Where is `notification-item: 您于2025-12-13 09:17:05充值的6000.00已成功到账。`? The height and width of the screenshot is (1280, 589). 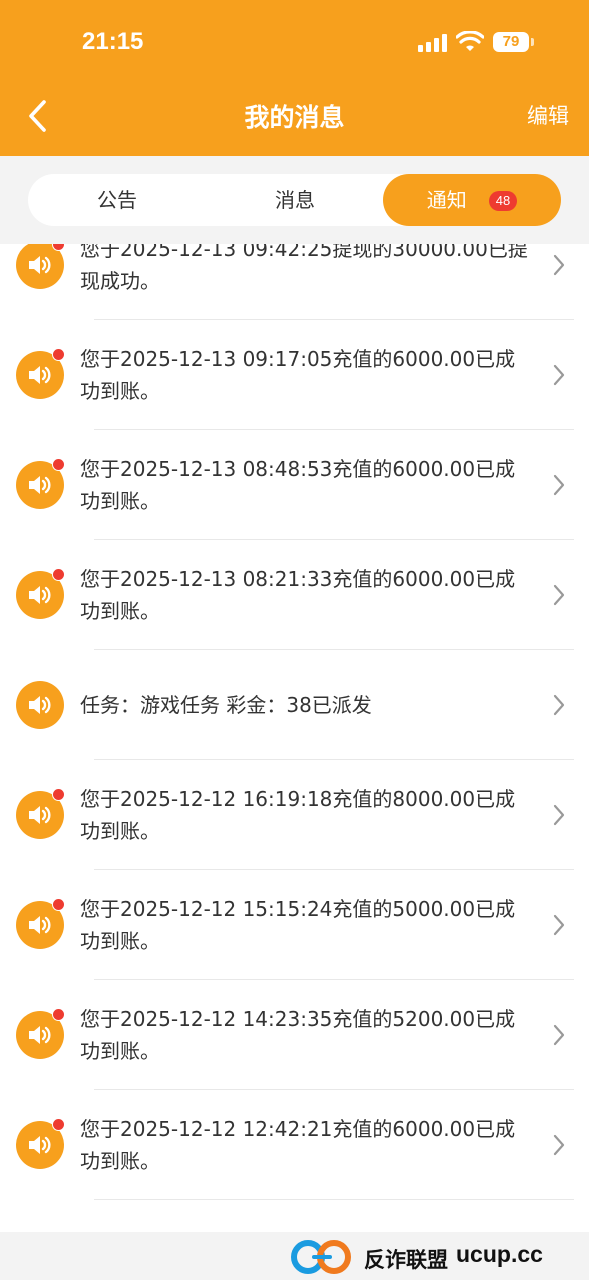 notification-item: 您于2025-12-13 09:17:05充值的6000.00已成功到账。 is located at coordinates (294, 375).